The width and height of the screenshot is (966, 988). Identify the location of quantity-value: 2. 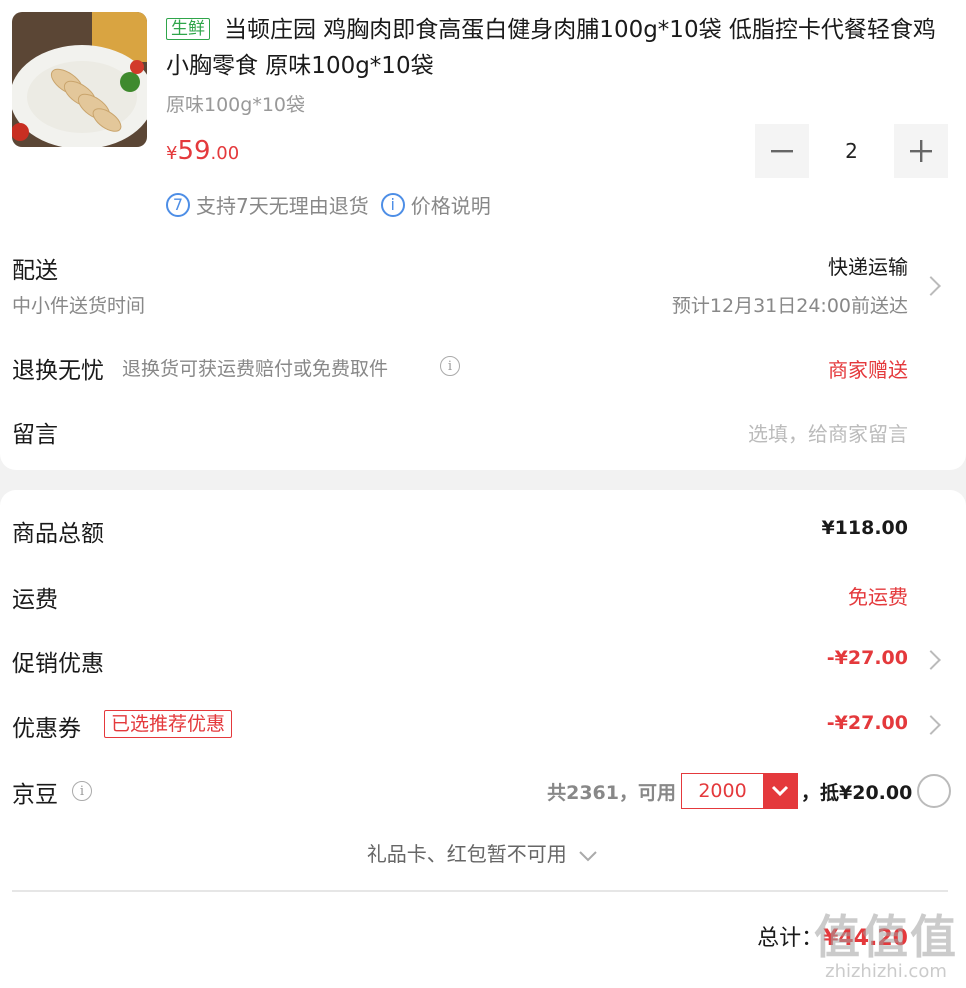
(851, 151).